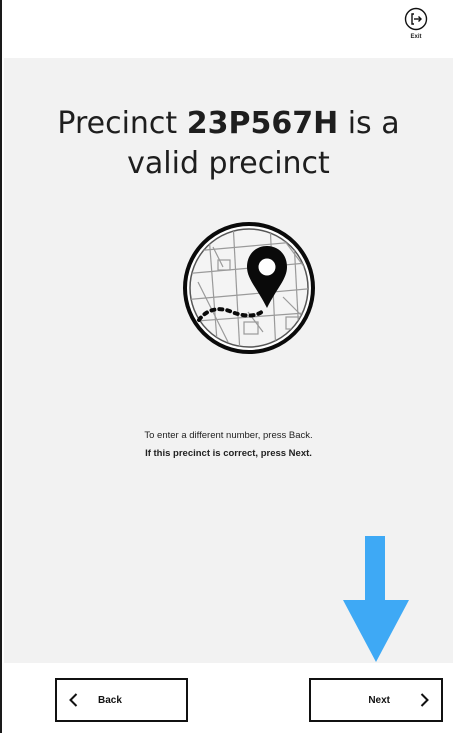  Describe the element at coordinates (228, 435) in the screenshot. I see `instruction-back-text: To enter a different number, press Back.` at that location.